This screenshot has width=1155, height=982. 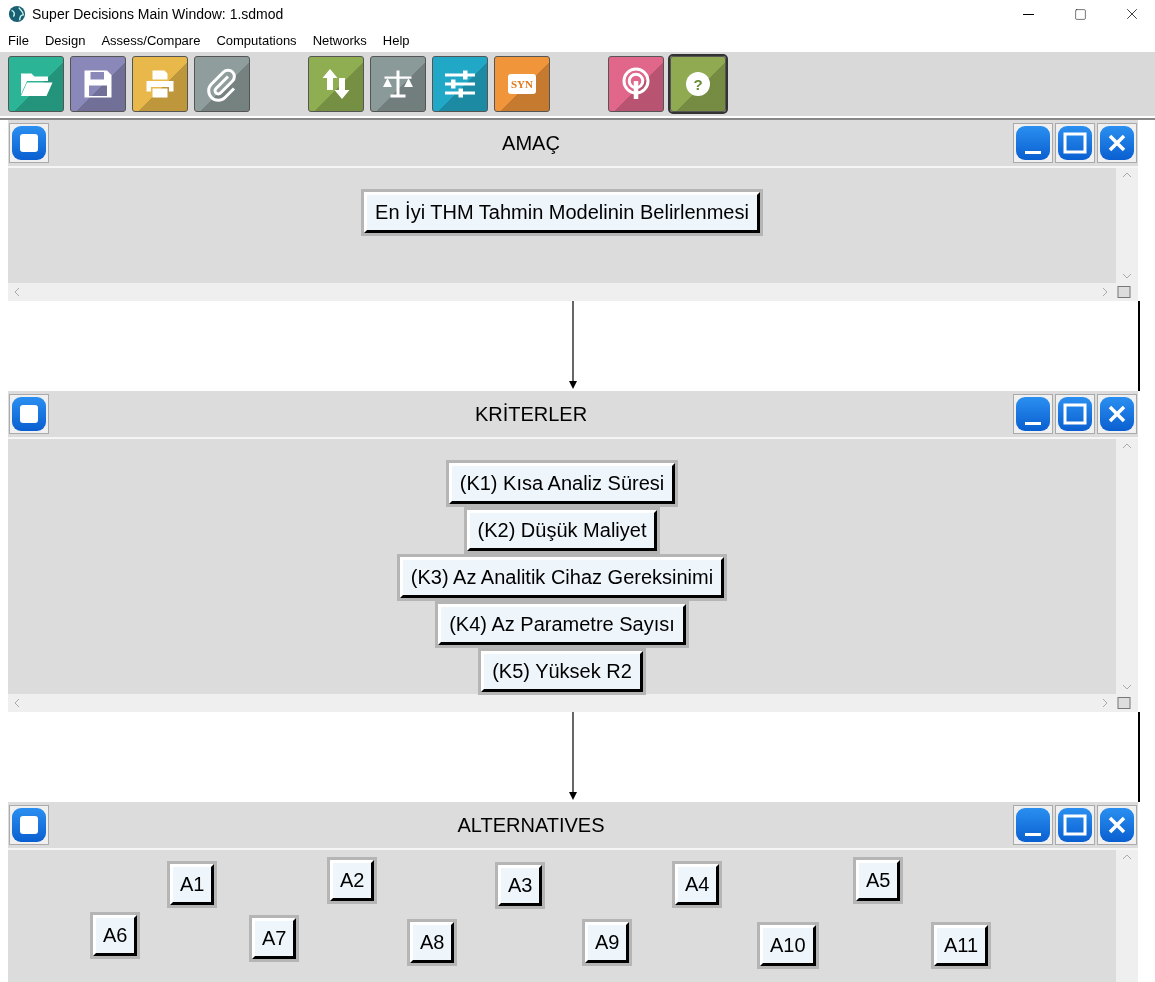 I want to click on node: A7, so click(x=274, y=938).